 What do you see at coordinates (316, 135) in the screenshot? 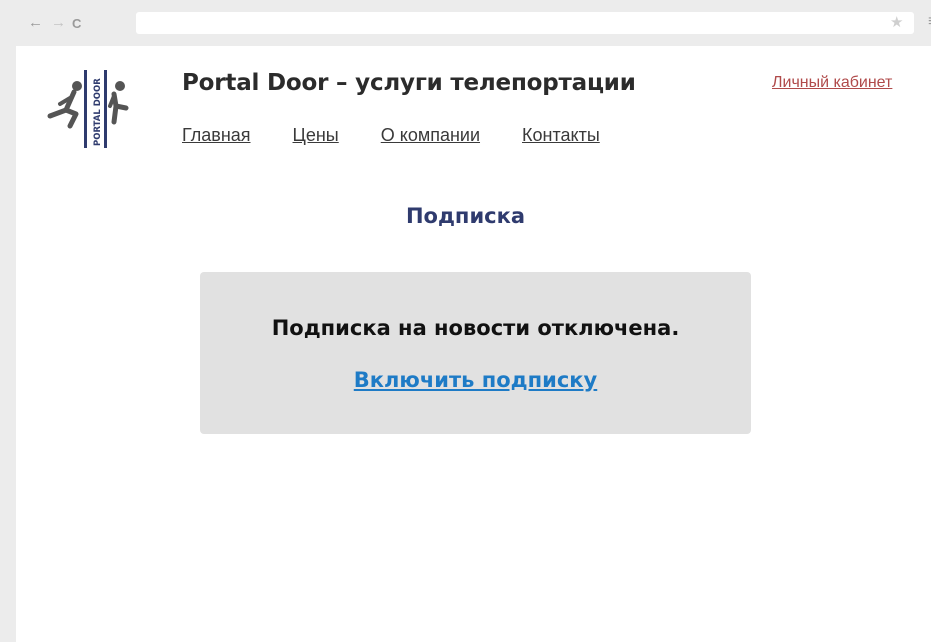
I see `nav-link-prices: Цены` at bounding box center [316, 135].